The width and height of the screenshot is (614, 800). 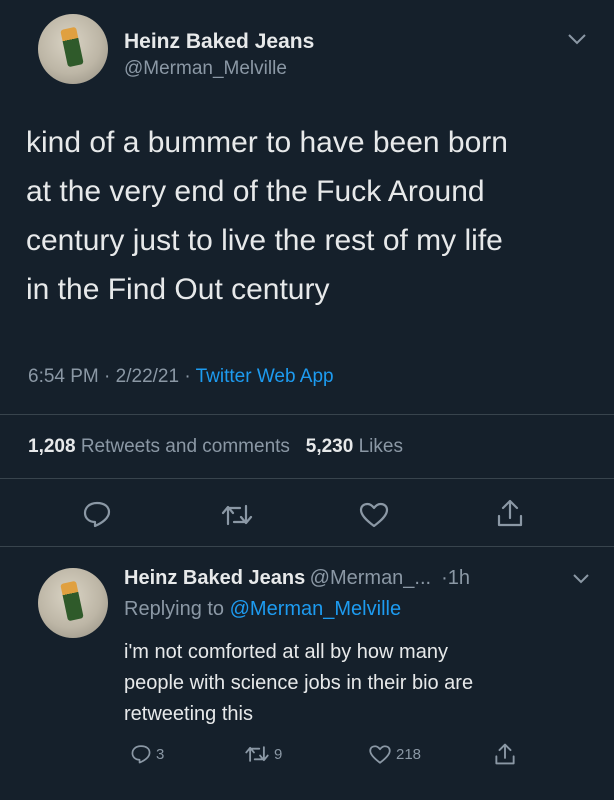 I want to click on tweet-text-line: kind of a bummer to have been born, so click(x=267, y=142).